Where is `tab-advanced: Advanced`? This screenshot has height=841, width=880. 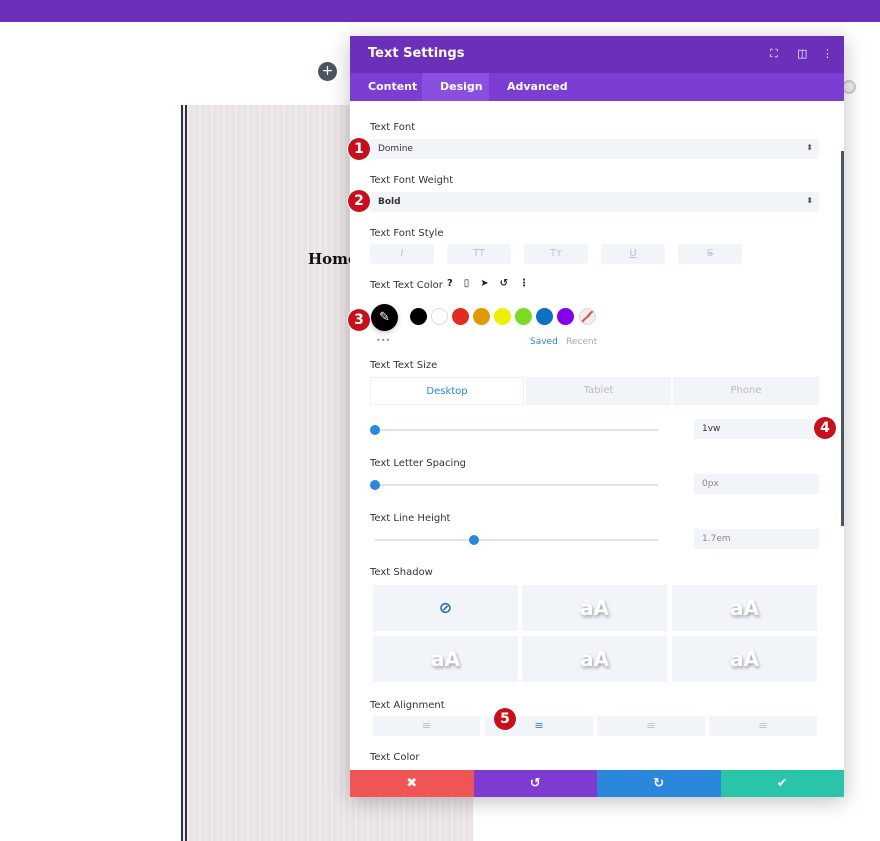 tab-advanced: Advanced is located at coordinates (537, 87).